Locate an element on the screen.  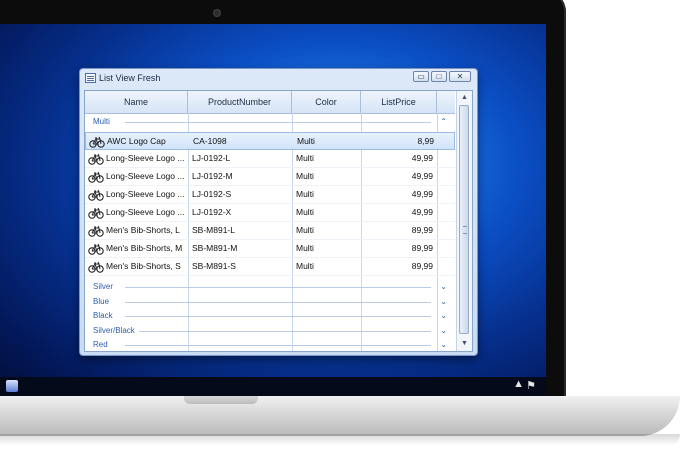
column-header-spacer is located at coordinates (446, 102).